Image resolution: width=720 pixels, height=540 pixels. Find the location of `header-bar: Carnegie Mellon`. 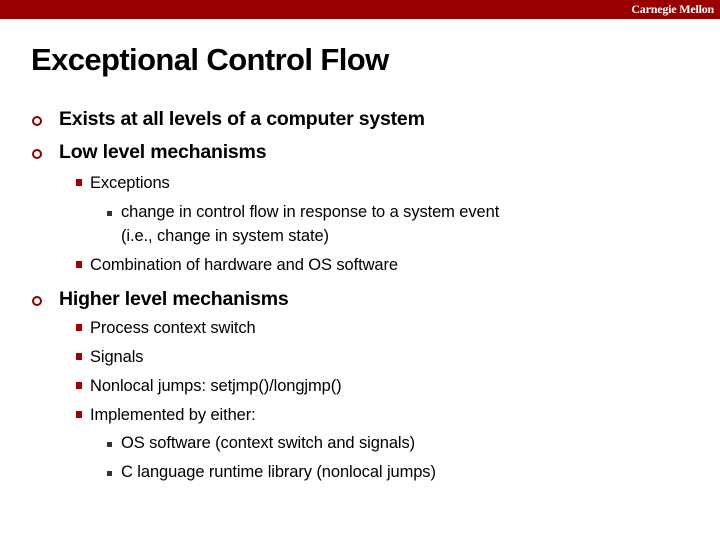

header-bar: Carnegie Mellon is located at coordinates (360, 9).